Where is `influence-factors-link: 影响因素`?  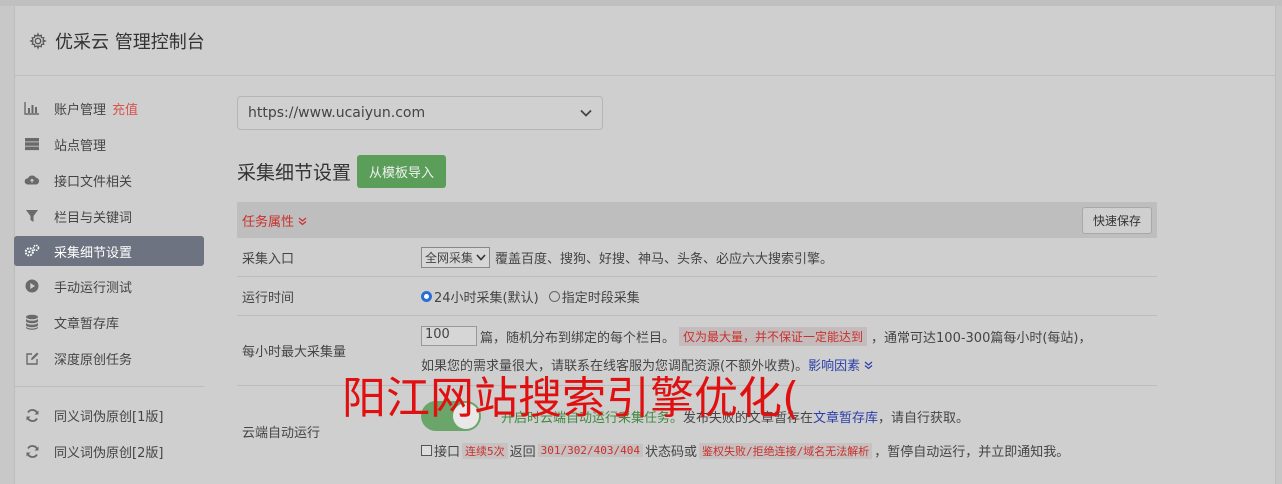 influence-factors-link: 影响因素 is located at coordinates (840, 364).